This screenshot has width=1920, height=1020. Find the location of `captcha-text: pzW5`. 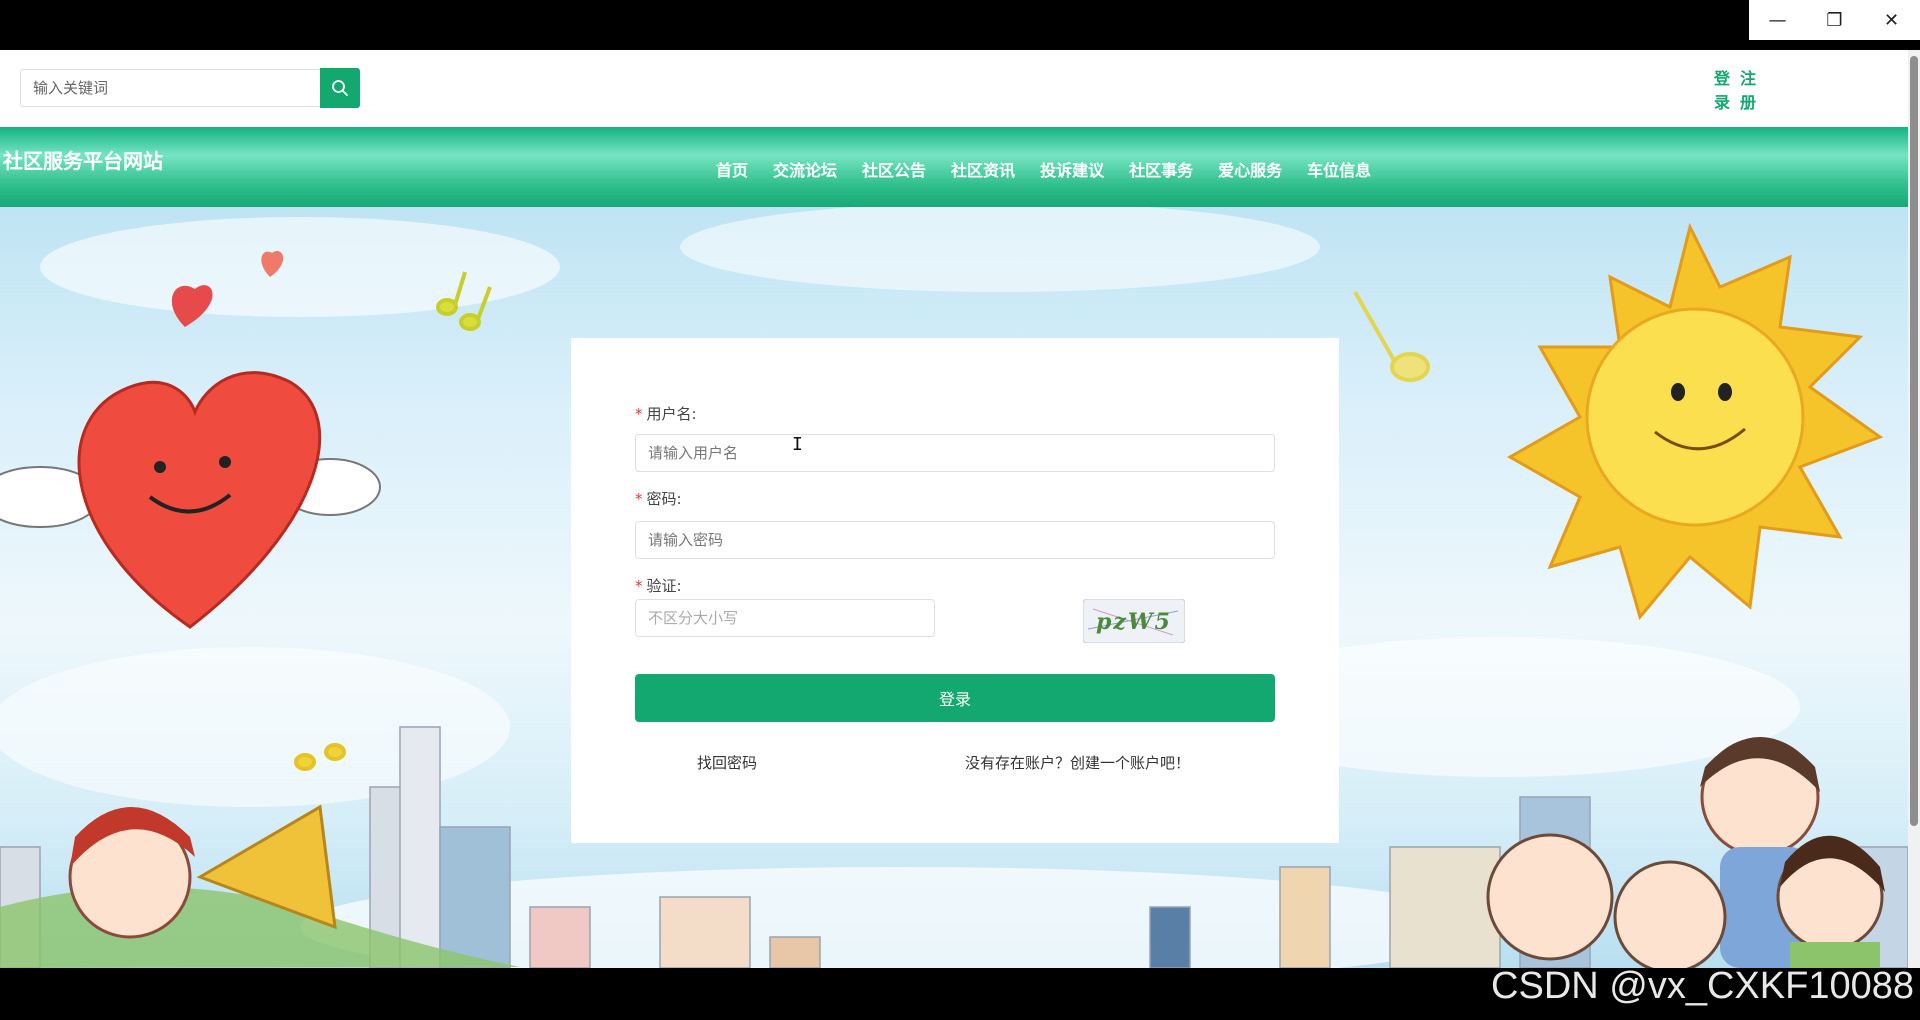

captcha-text: pzW5 is located at coordinates (1134, 622).